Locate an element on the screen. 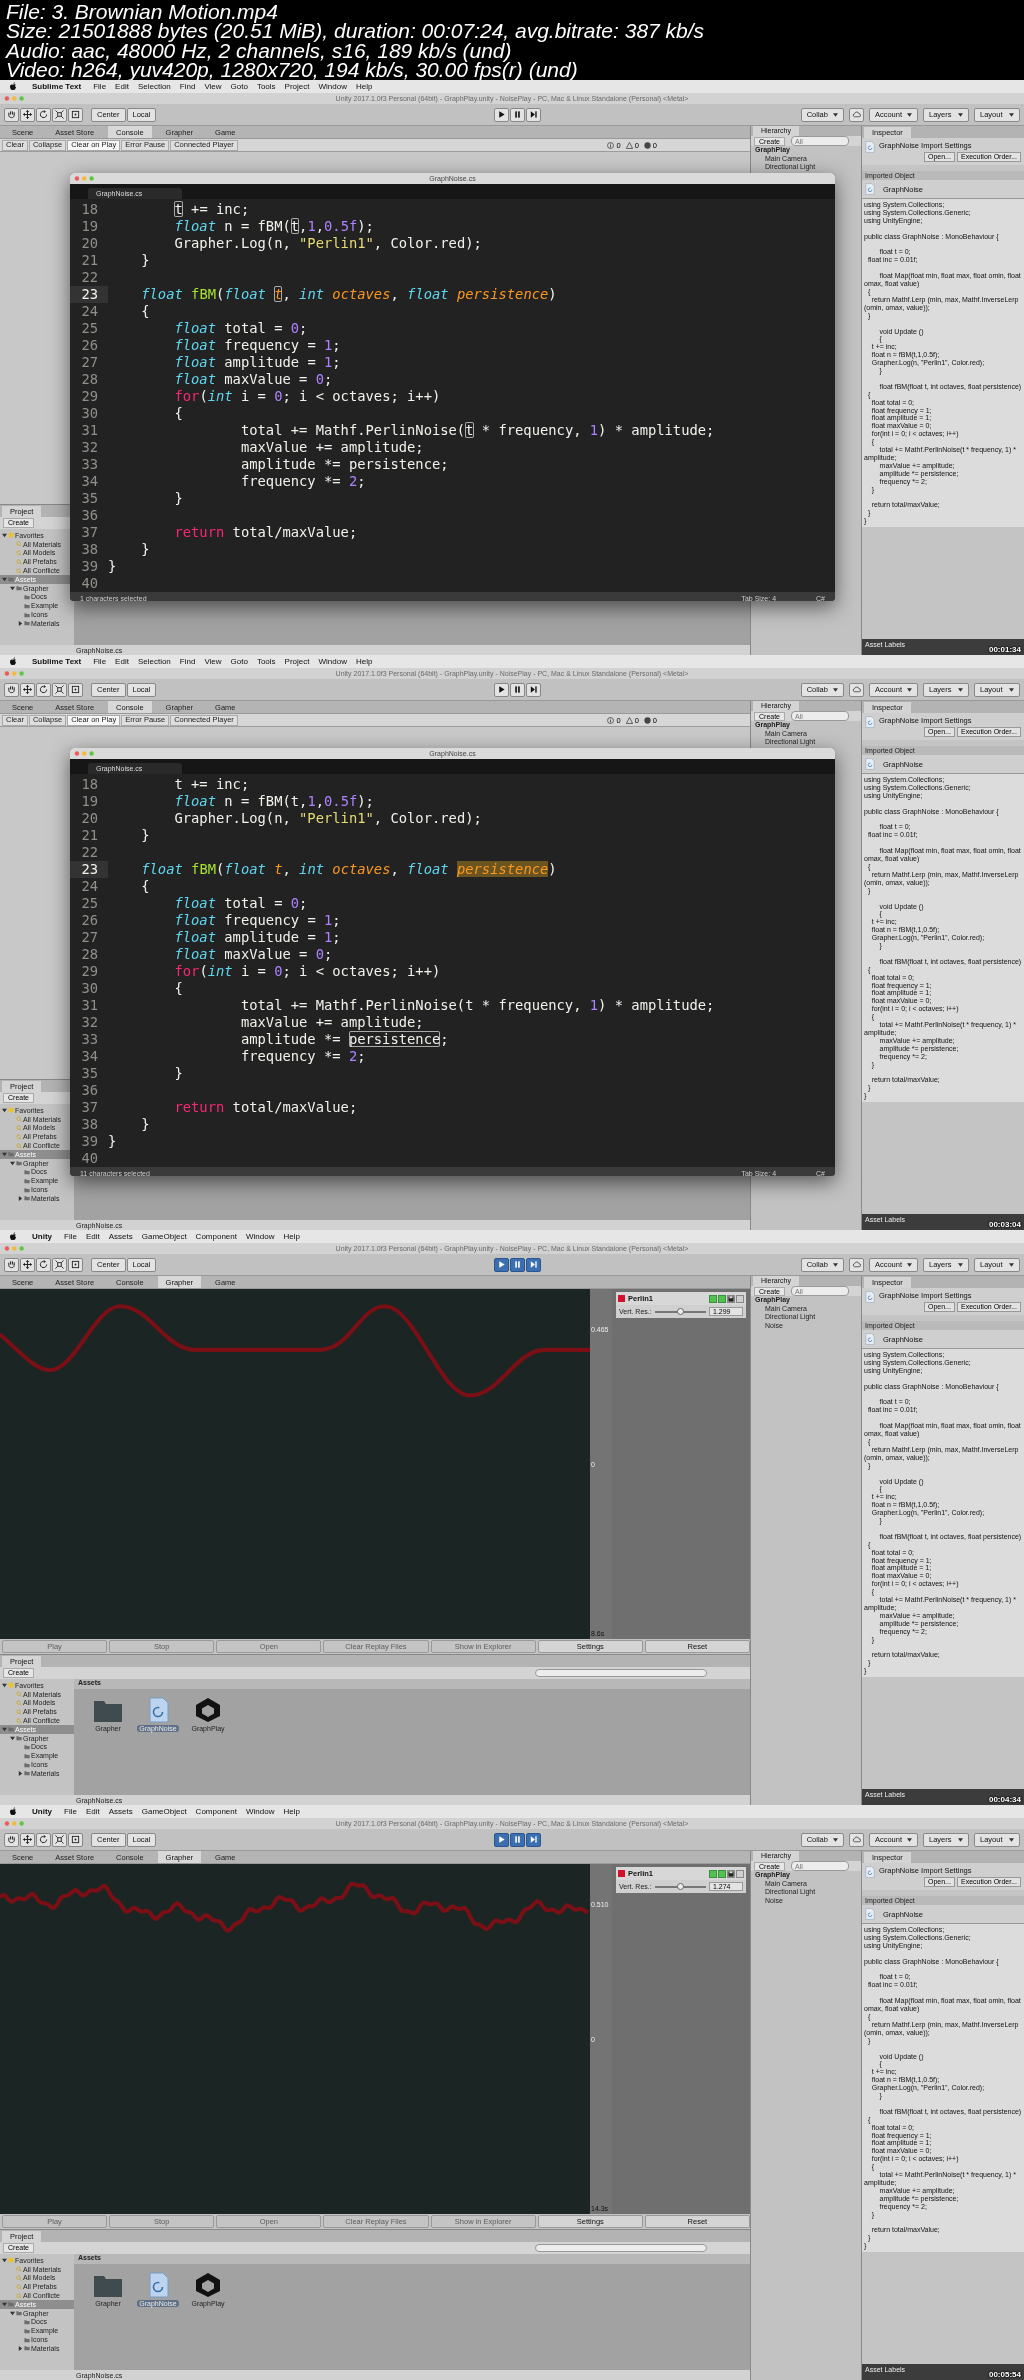 The height and width of the screenshot is (2380, 1024). menu-item: Project is located at coordinates (297, 86).